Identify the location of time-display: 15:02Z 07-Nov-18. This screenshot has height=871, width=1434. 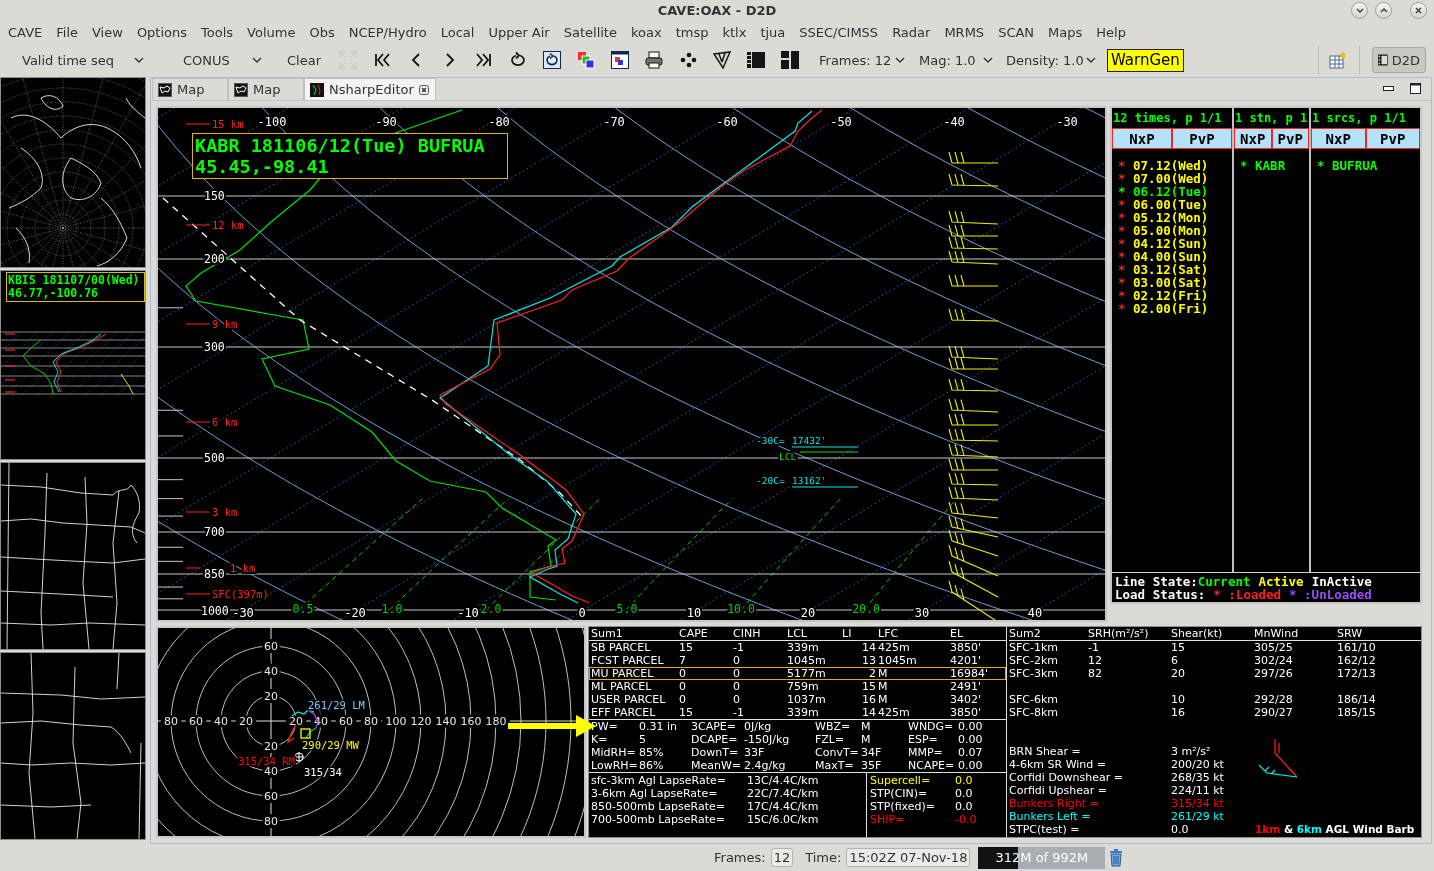
(908, 857).